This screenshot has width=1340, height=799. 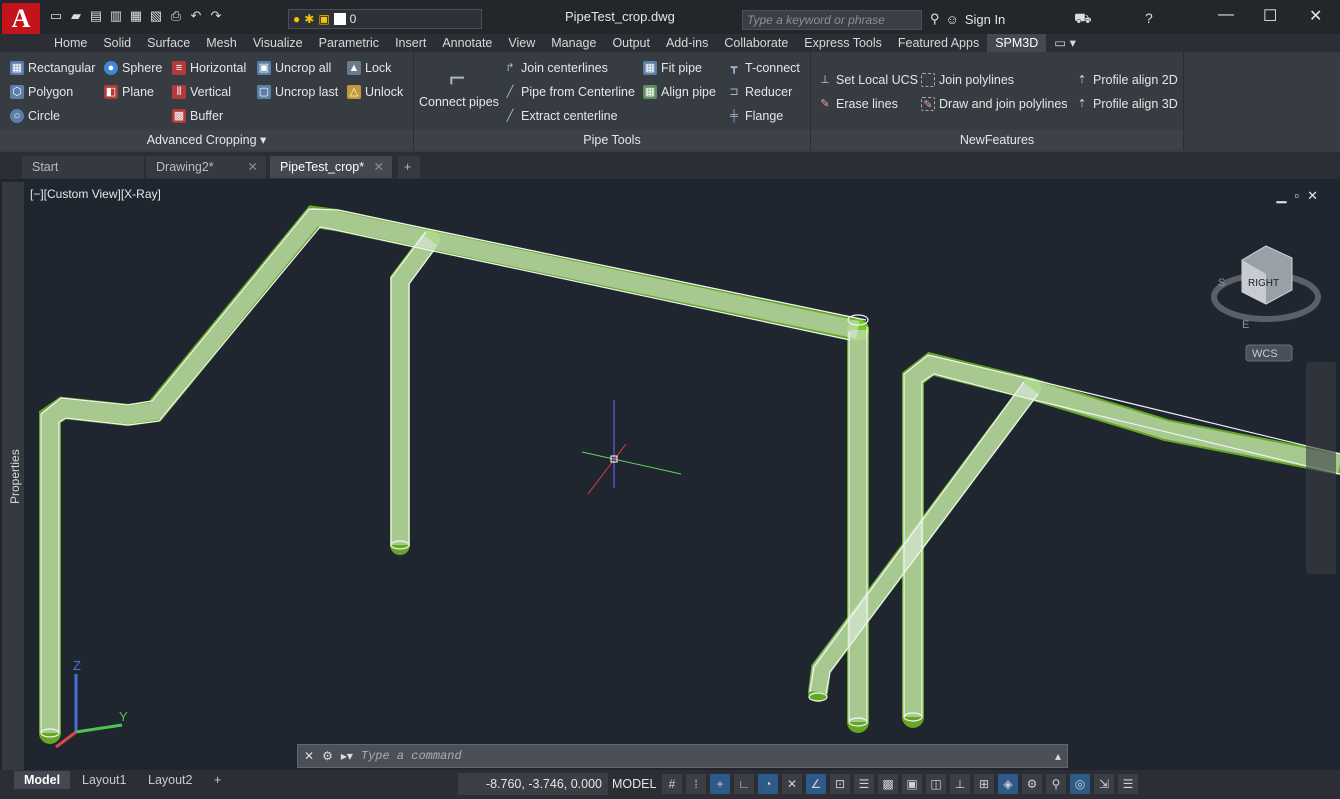 I want to click on coordinate-readout: -8.760, -3.746, 0.000, so click(x=533, y=784).